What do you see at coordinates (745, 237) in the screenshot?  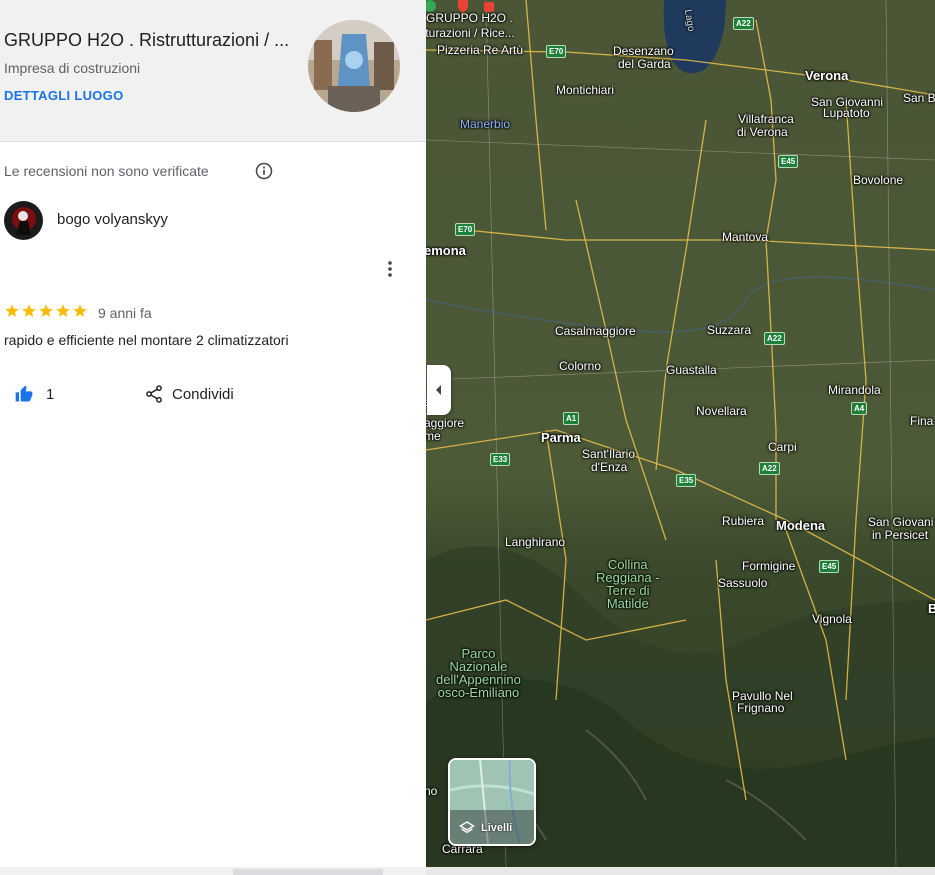 I see `map-label: Mantova` at bounding box center [745, 237].